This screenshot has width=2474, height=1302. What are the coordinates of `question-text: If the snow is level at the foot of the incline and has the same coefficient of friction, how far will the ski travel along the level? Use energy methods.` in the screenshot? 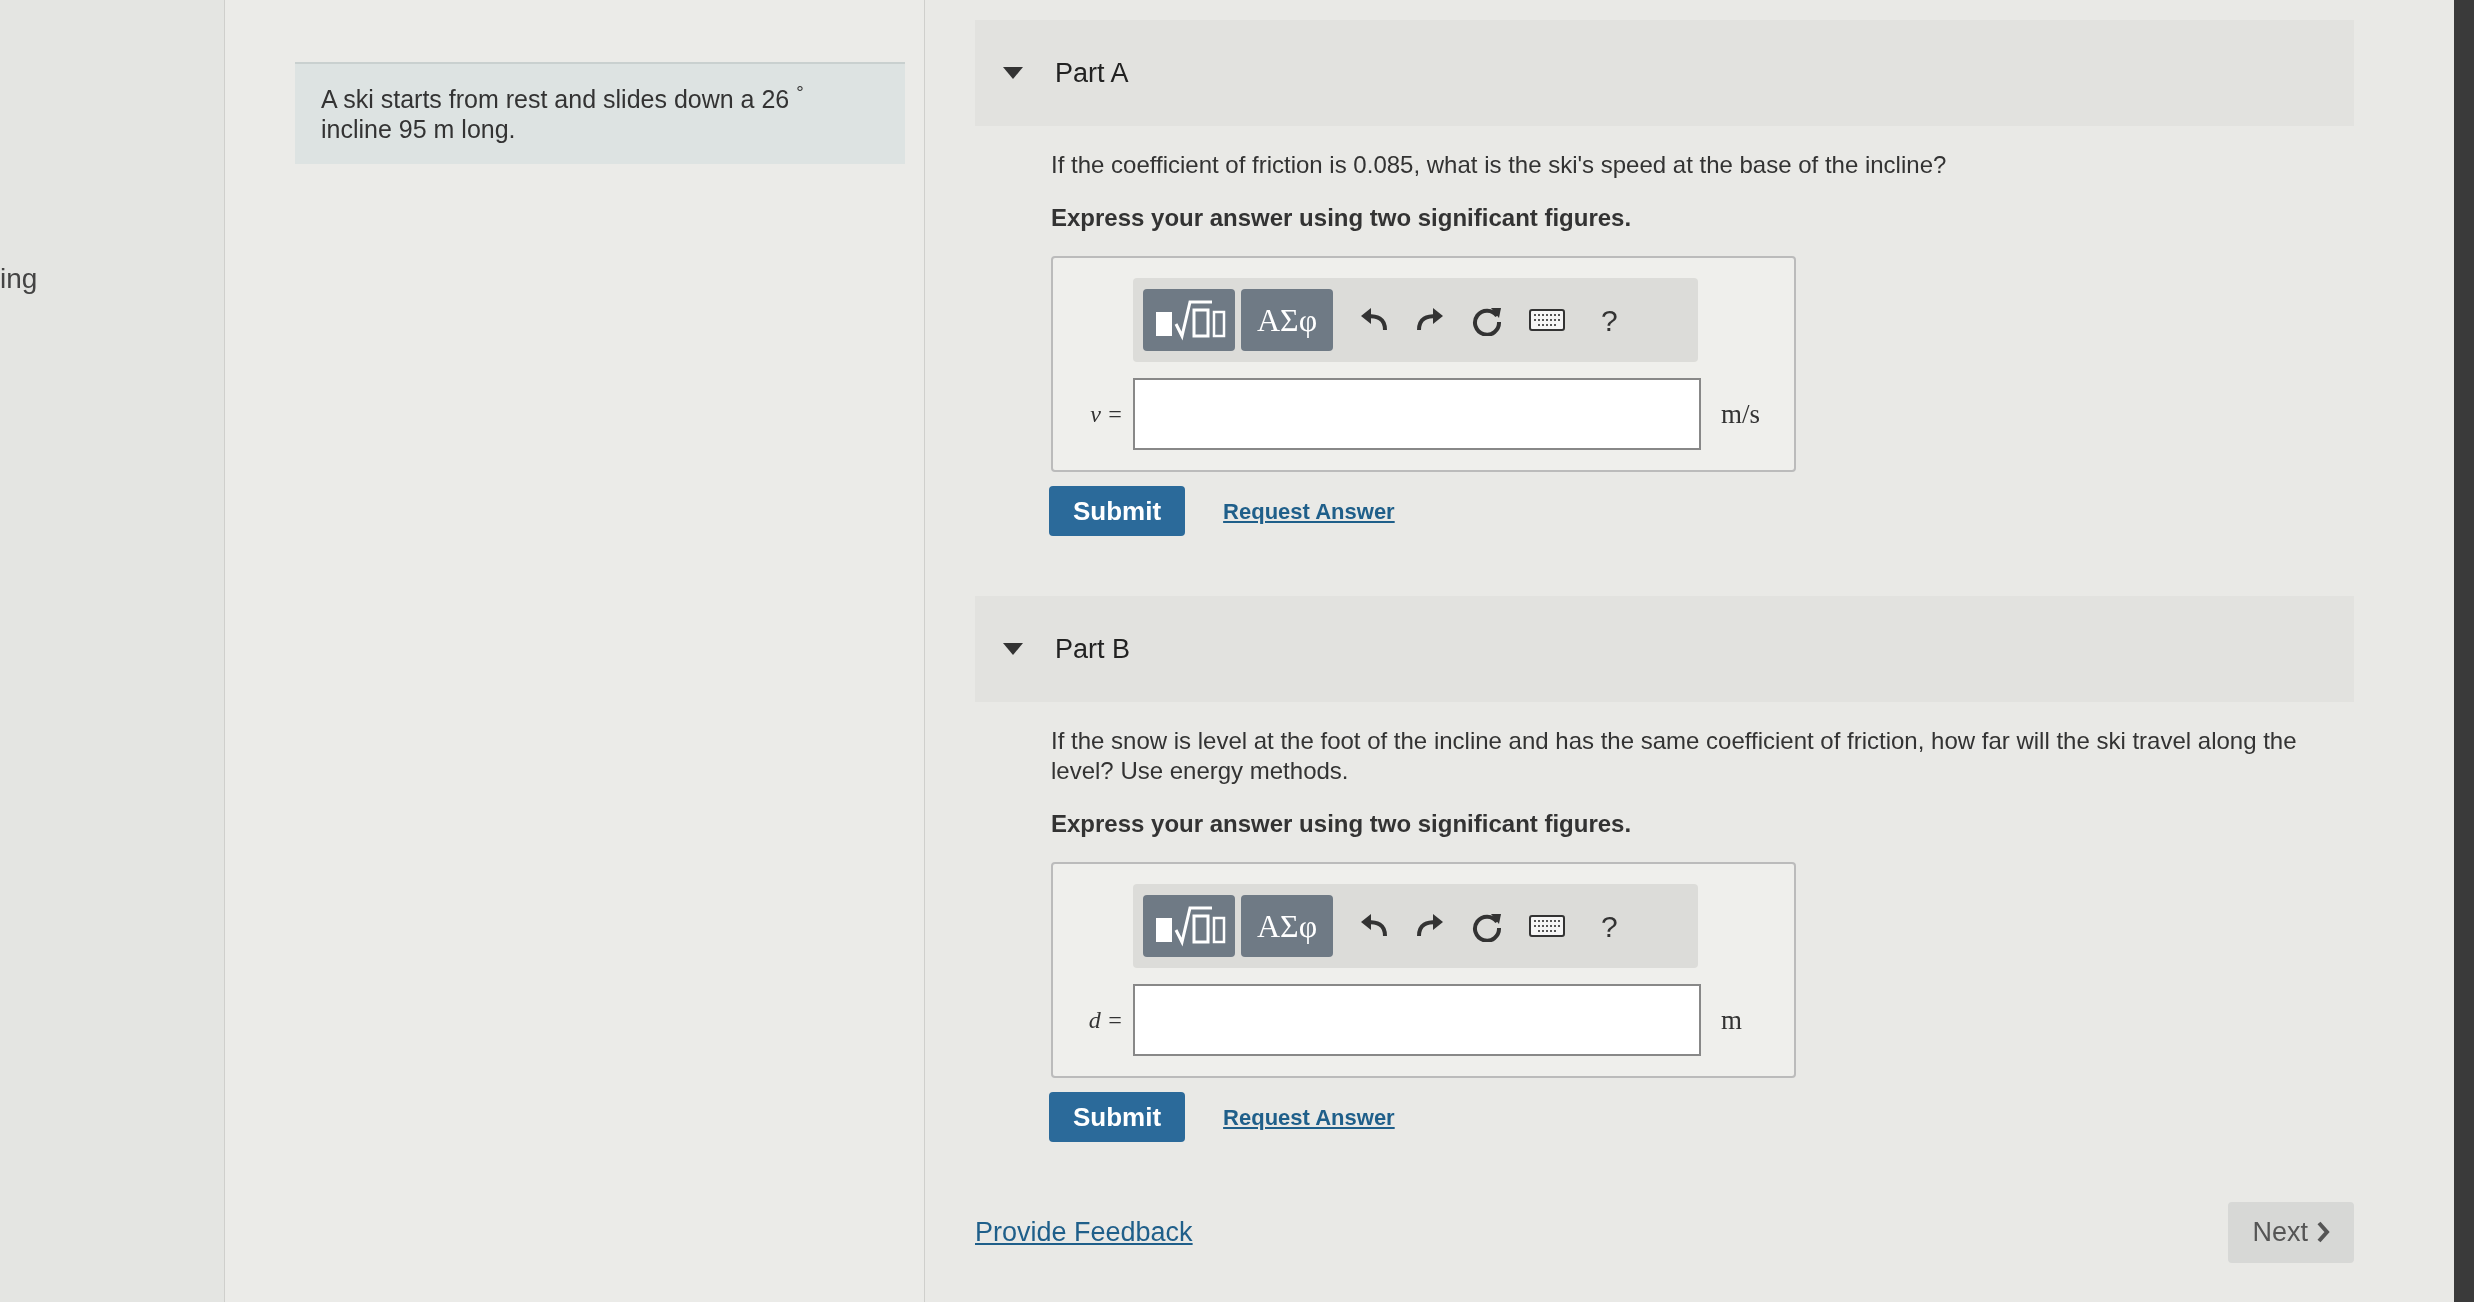 It's located at (1674, 756).